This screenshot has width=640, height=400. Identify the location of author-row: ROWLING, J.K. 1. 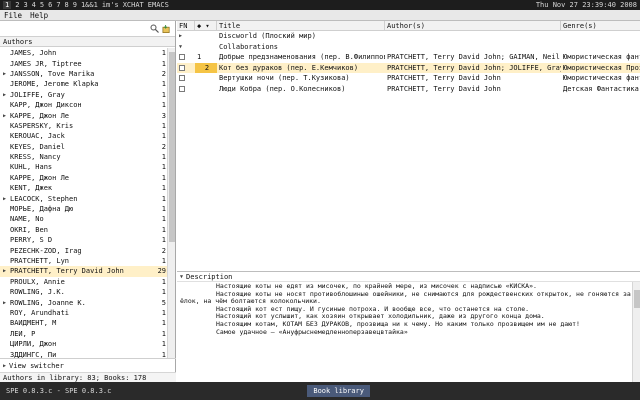
(84, 292).